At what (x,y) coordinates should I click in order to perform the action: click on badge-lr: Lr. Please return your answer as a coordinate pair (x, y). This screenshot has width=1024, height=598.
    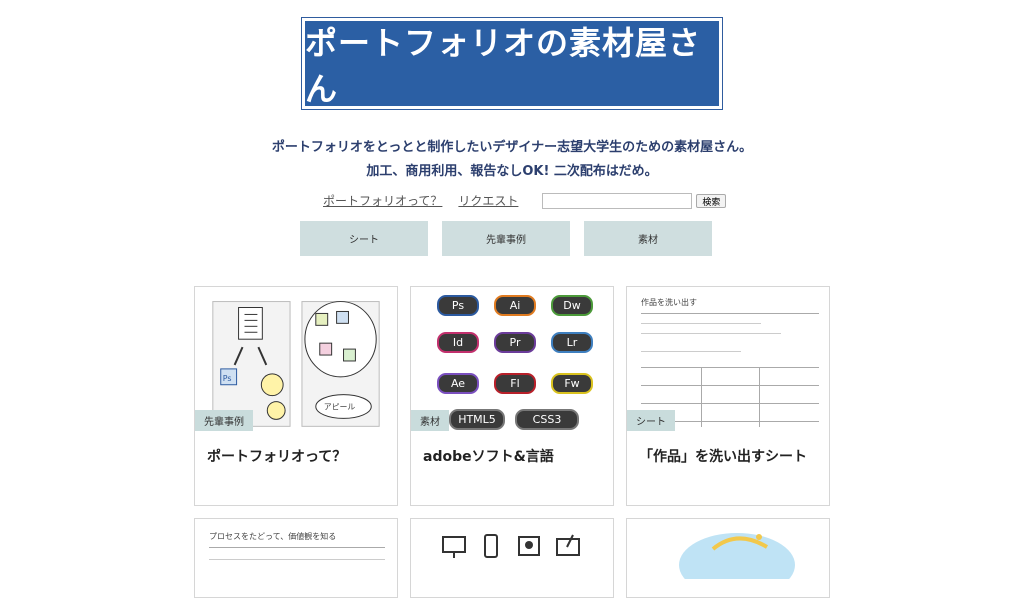
    Looking at the image, I should click on (572, 342).